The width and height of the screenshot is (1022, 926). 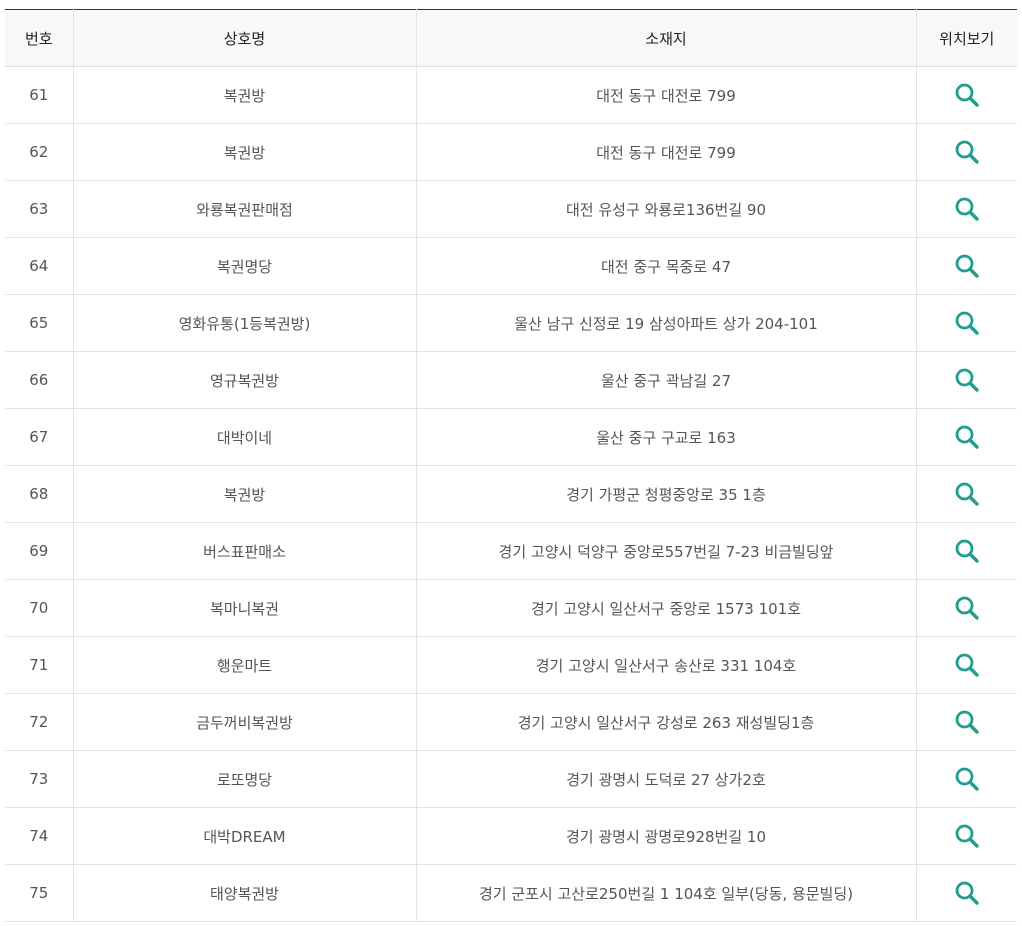 I want to click on cell-address: 경기 고양시 일산서구 송산로 331 104호, so click(x=665, y=665).